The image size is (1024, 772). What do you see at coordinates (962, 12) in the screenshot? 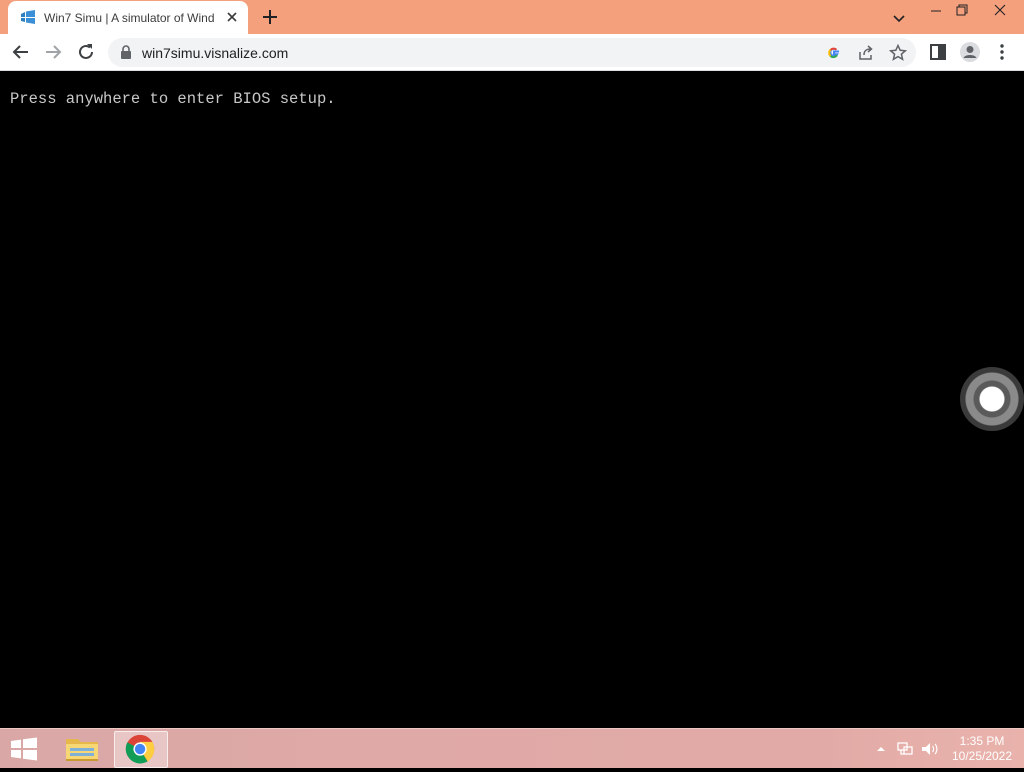
I see `restore-window-icon` at bounding box center [962, 12].